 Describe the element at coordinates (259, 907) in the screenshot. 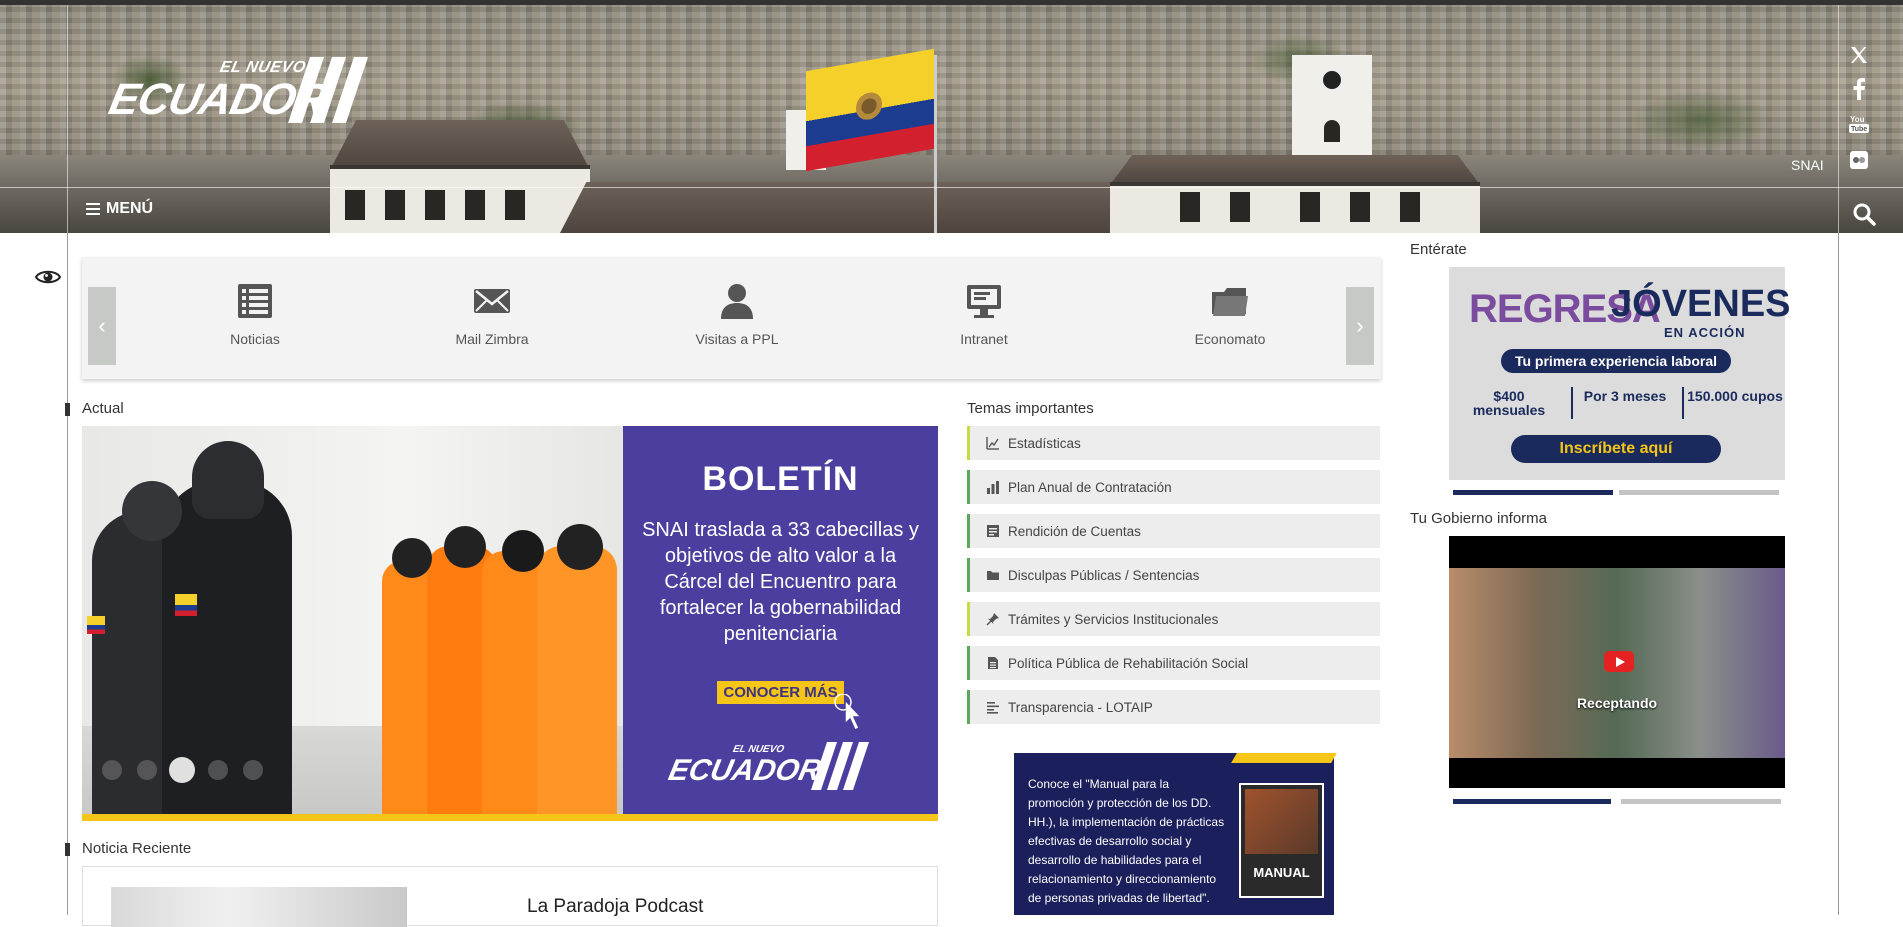

I see `recent-news-image` at that location.